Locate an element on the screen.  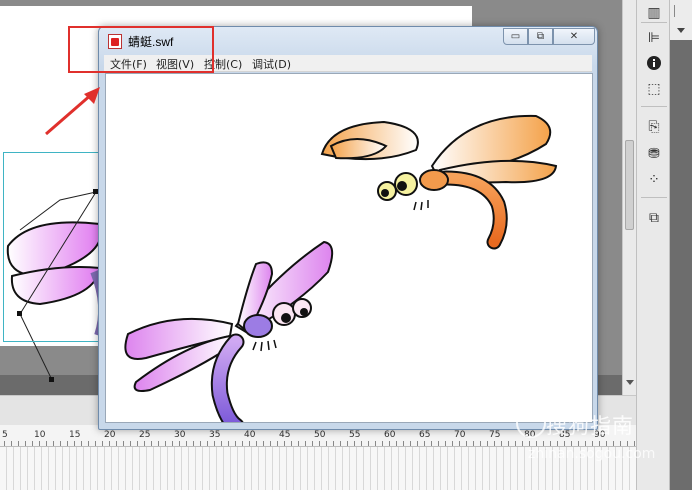
sogou-logo-icon is located at coordinates (531, 423).